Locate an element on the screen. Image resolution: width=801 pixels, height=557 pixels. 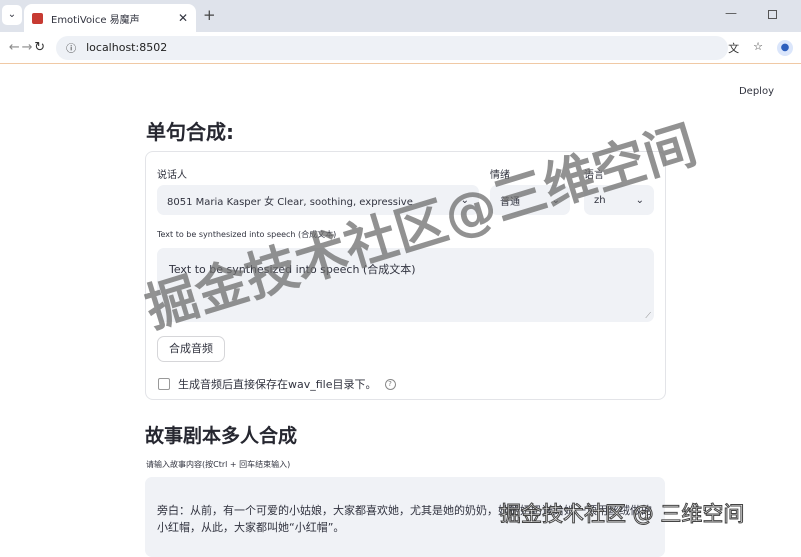
profile-avatar: ● is located at coordinates (785, 47).